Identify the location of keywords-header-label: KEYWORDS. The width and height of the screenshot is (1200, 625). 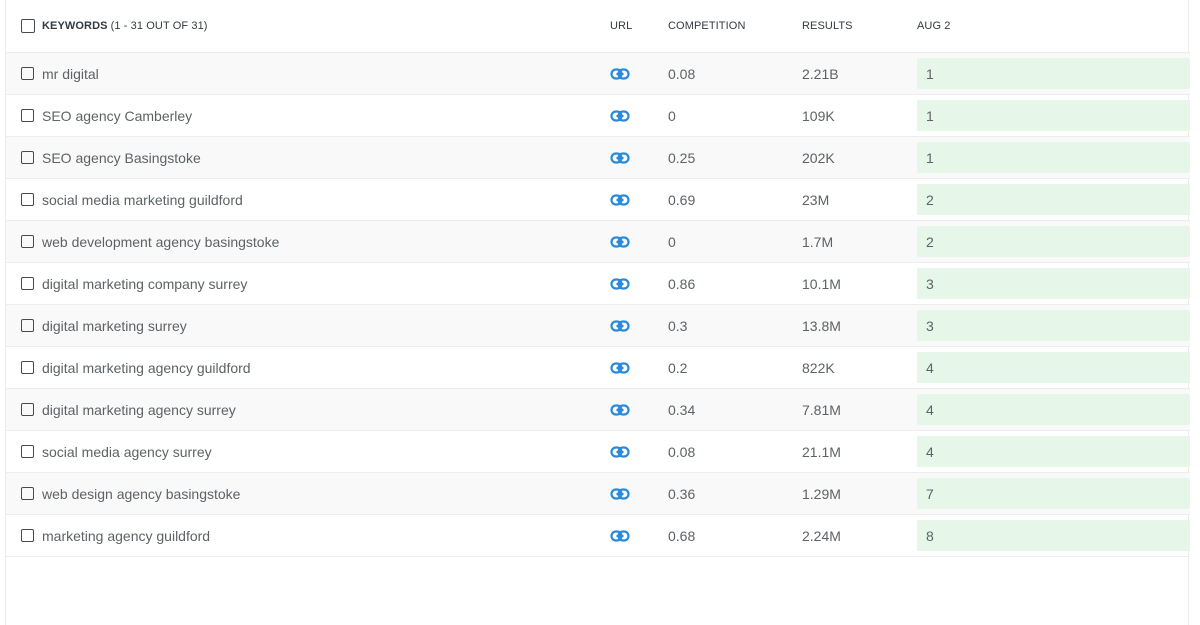
(75, 26).